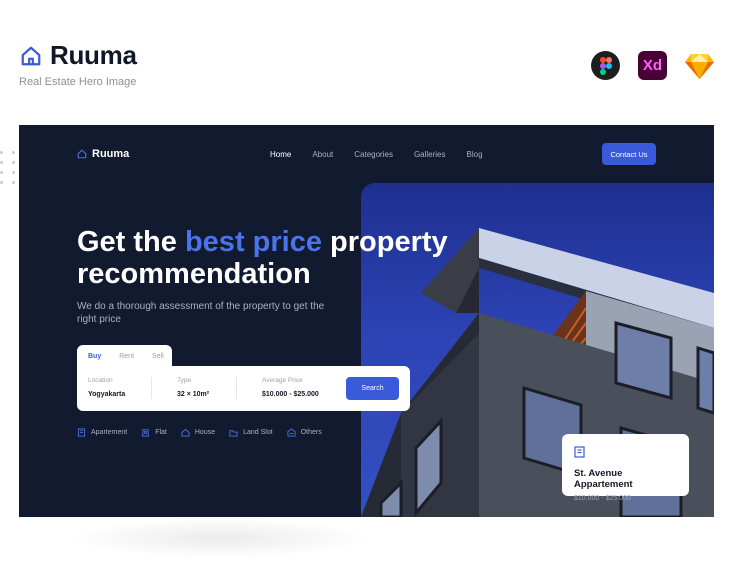 This screenshot has height=565, width=736. I want to click on search-tabs: Buy Rent Sell, so click(124, 356).